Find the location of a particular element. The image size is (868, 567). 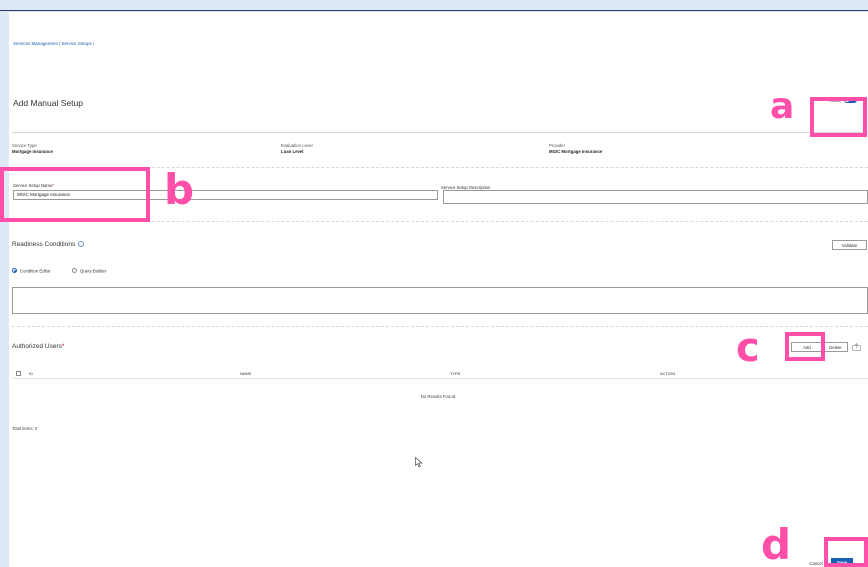

annotation-label-a: a is located at coordinates (782, 106).